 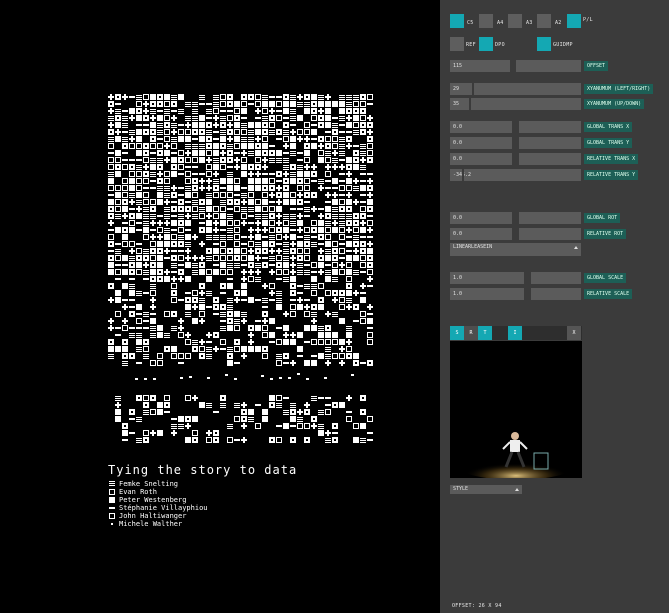 What do you see at coordinates (486, 44) in the screenshot?
I see `dpo-toggle` at bounding box center [486, 44].